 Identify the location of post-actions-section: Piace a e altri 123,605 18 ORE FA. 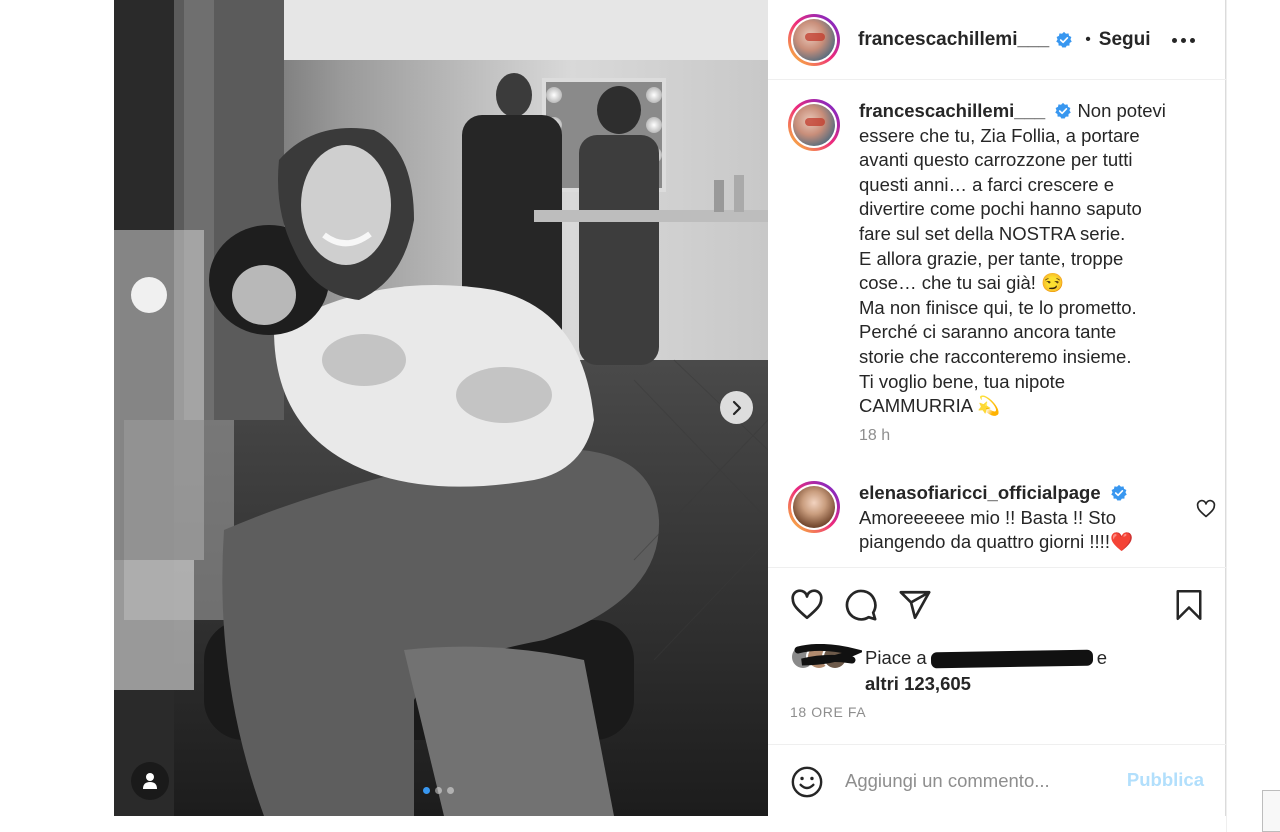
(997, 655).